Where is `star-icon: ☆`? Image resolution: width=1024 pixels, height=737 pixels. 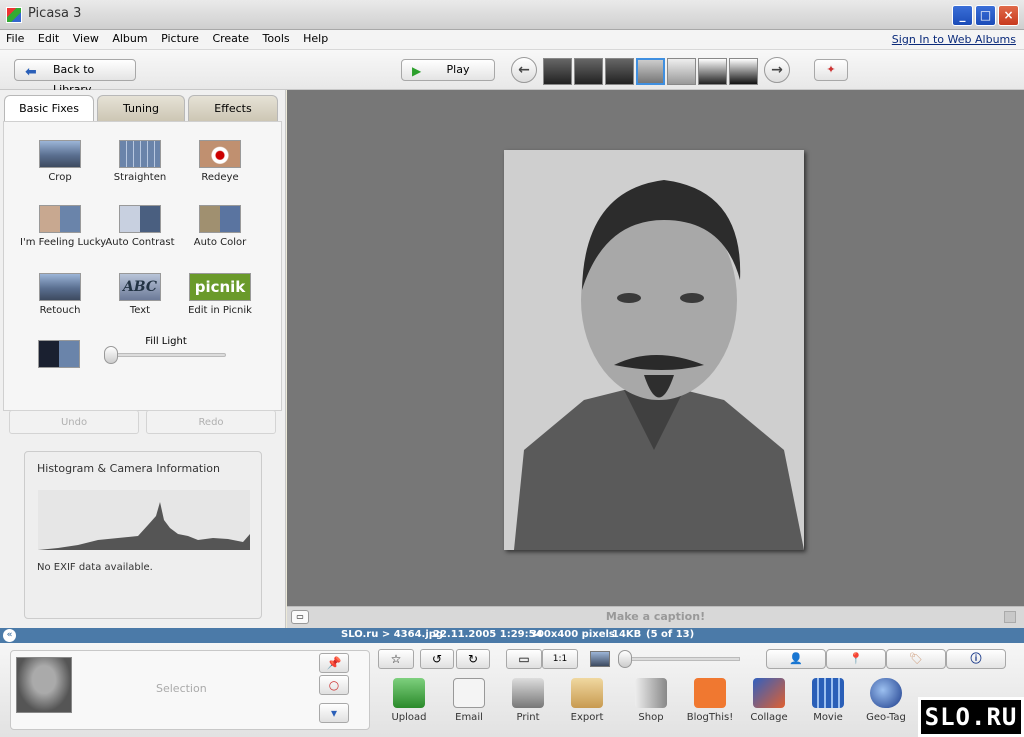
star-icon: ☆ is located at coordinates (396, 659).